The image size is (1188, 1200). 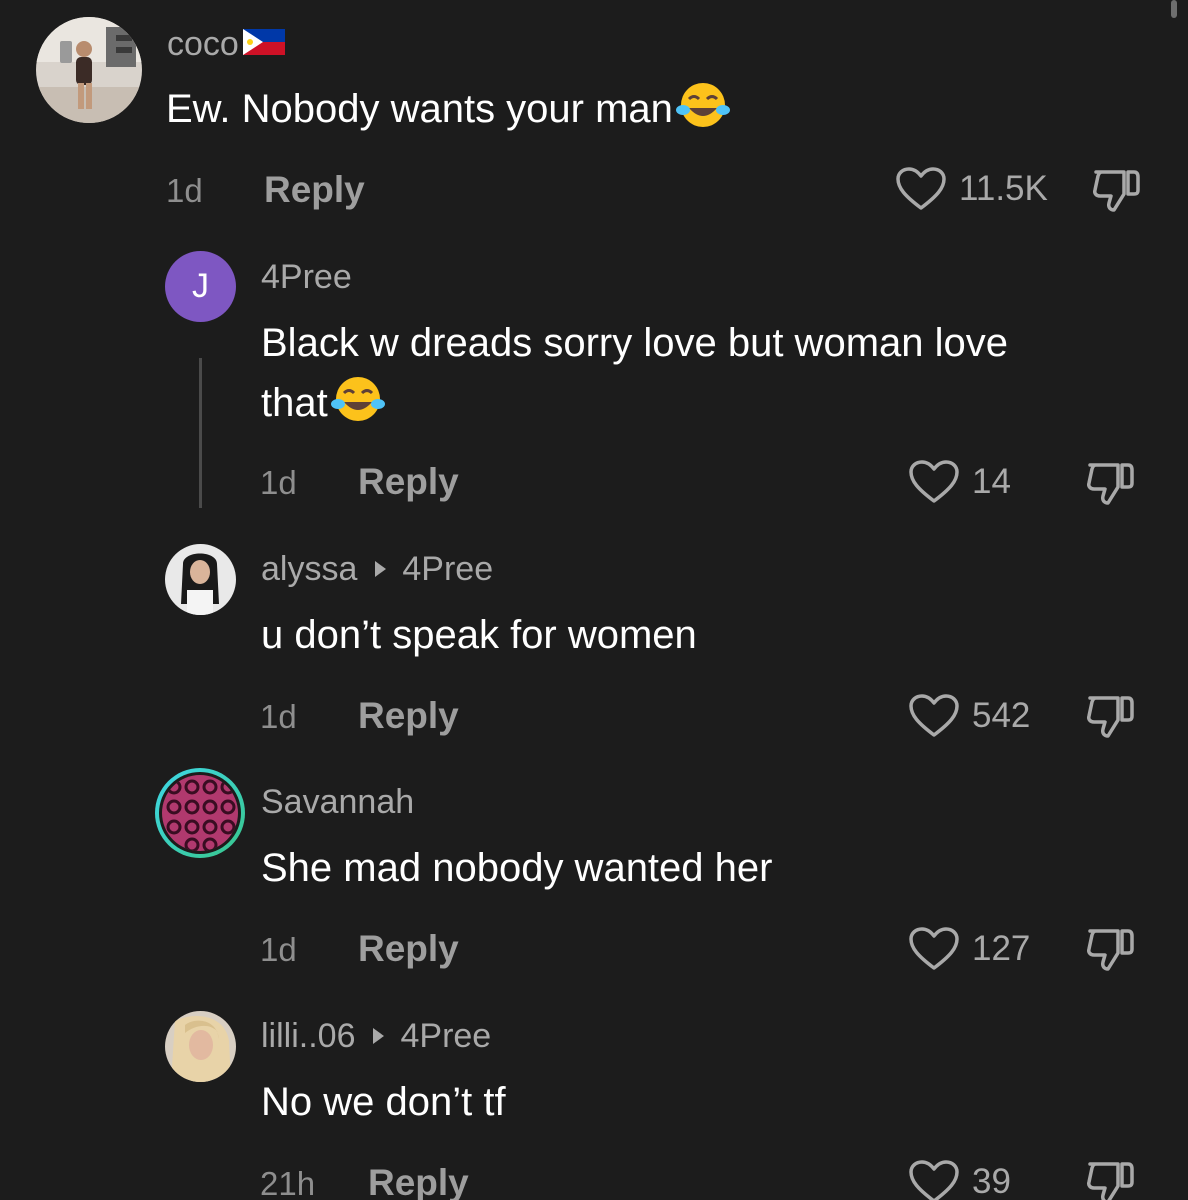 I want to click on avatar-lilli, so click(x=200, y=1046).